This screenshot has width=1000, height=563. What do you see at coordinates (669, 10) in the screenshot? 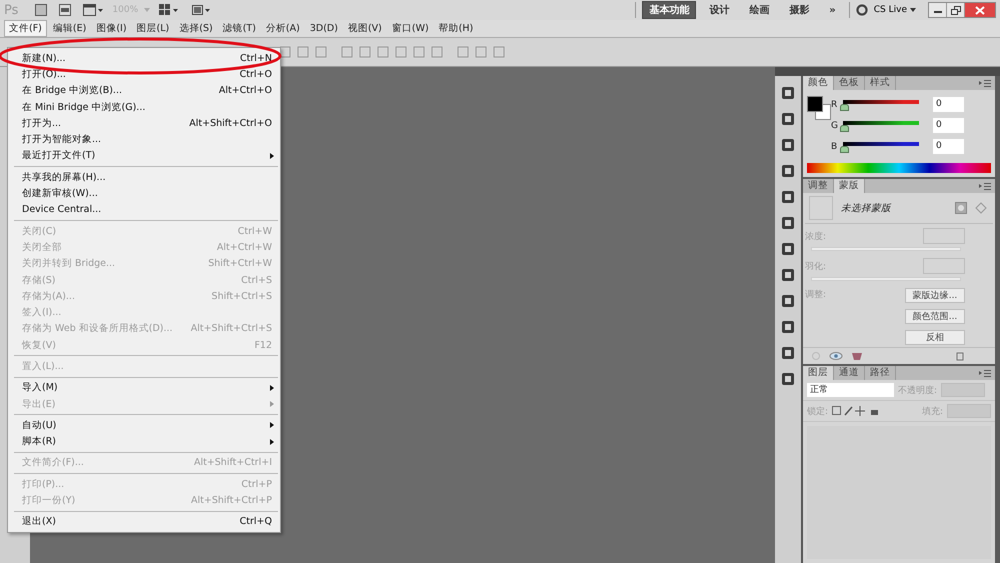
I see `workspace-button: 基本功能` at bounding box center [669, 10].